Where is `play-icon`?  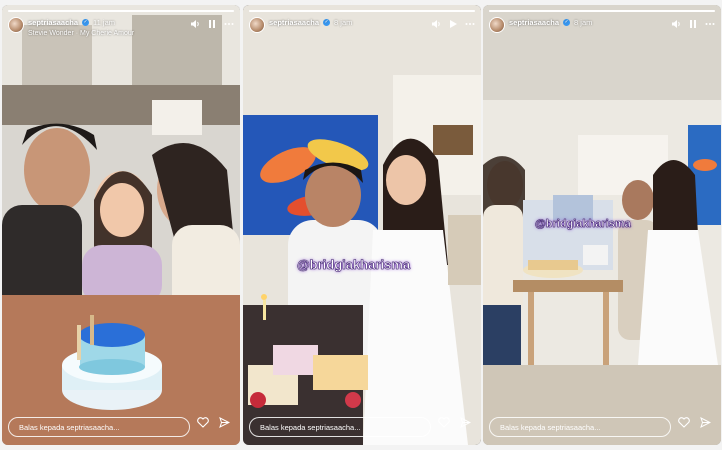
play-icon is located at coordinates (453, 24).